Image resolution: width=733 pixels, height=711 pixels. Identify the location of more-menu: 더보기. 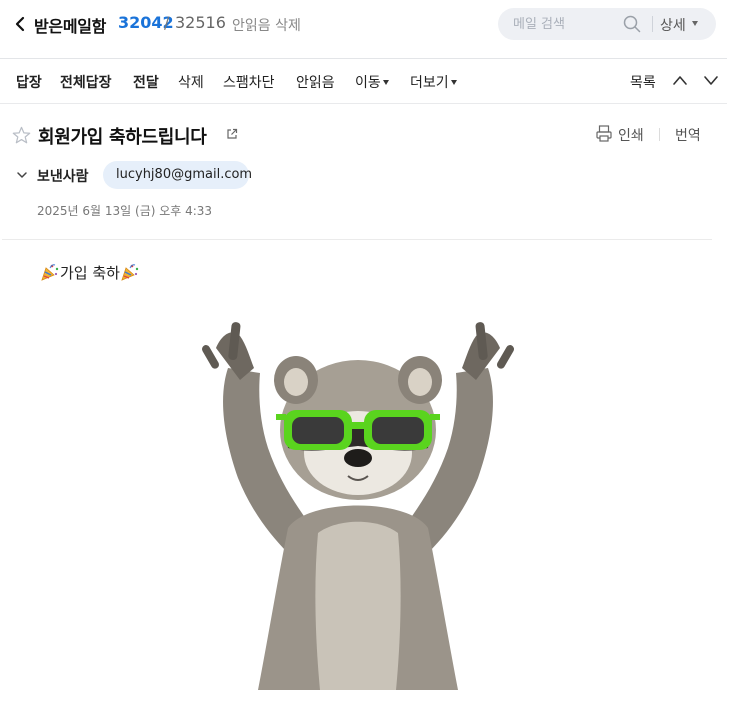
(433, 82).